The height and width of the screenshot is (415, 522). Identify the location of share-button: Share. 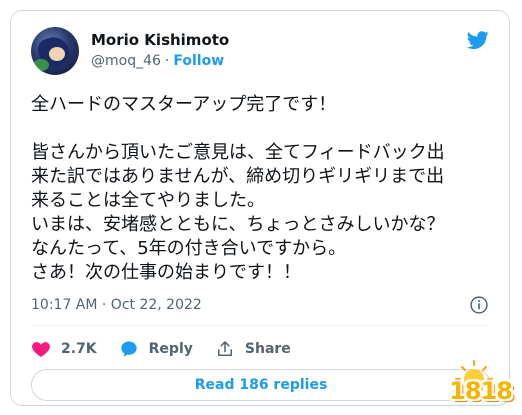
(253, 349).